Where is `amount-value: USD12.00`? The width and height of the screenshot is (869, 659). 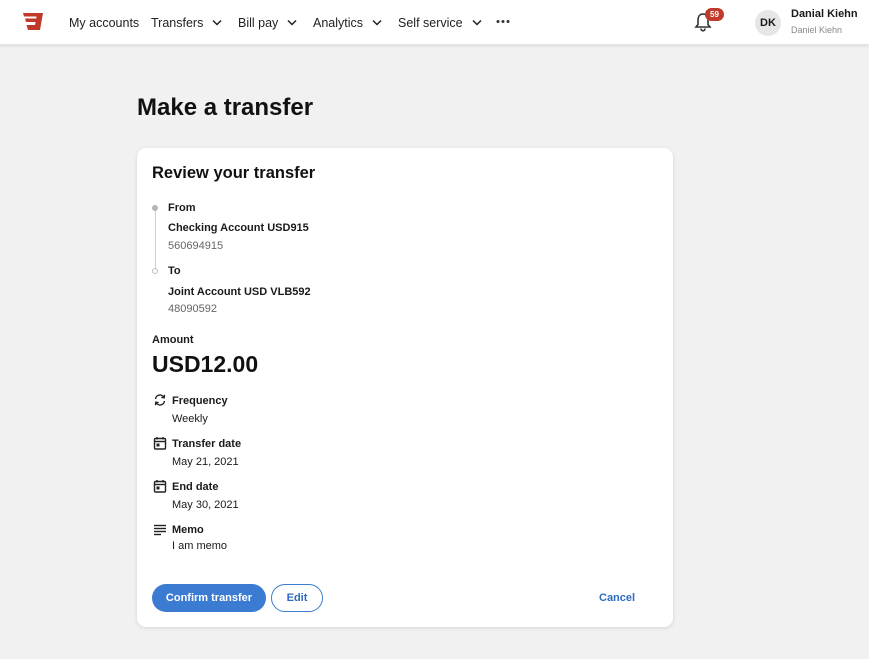 amount-value: USD12.00 is located at coordinates (205, 364).